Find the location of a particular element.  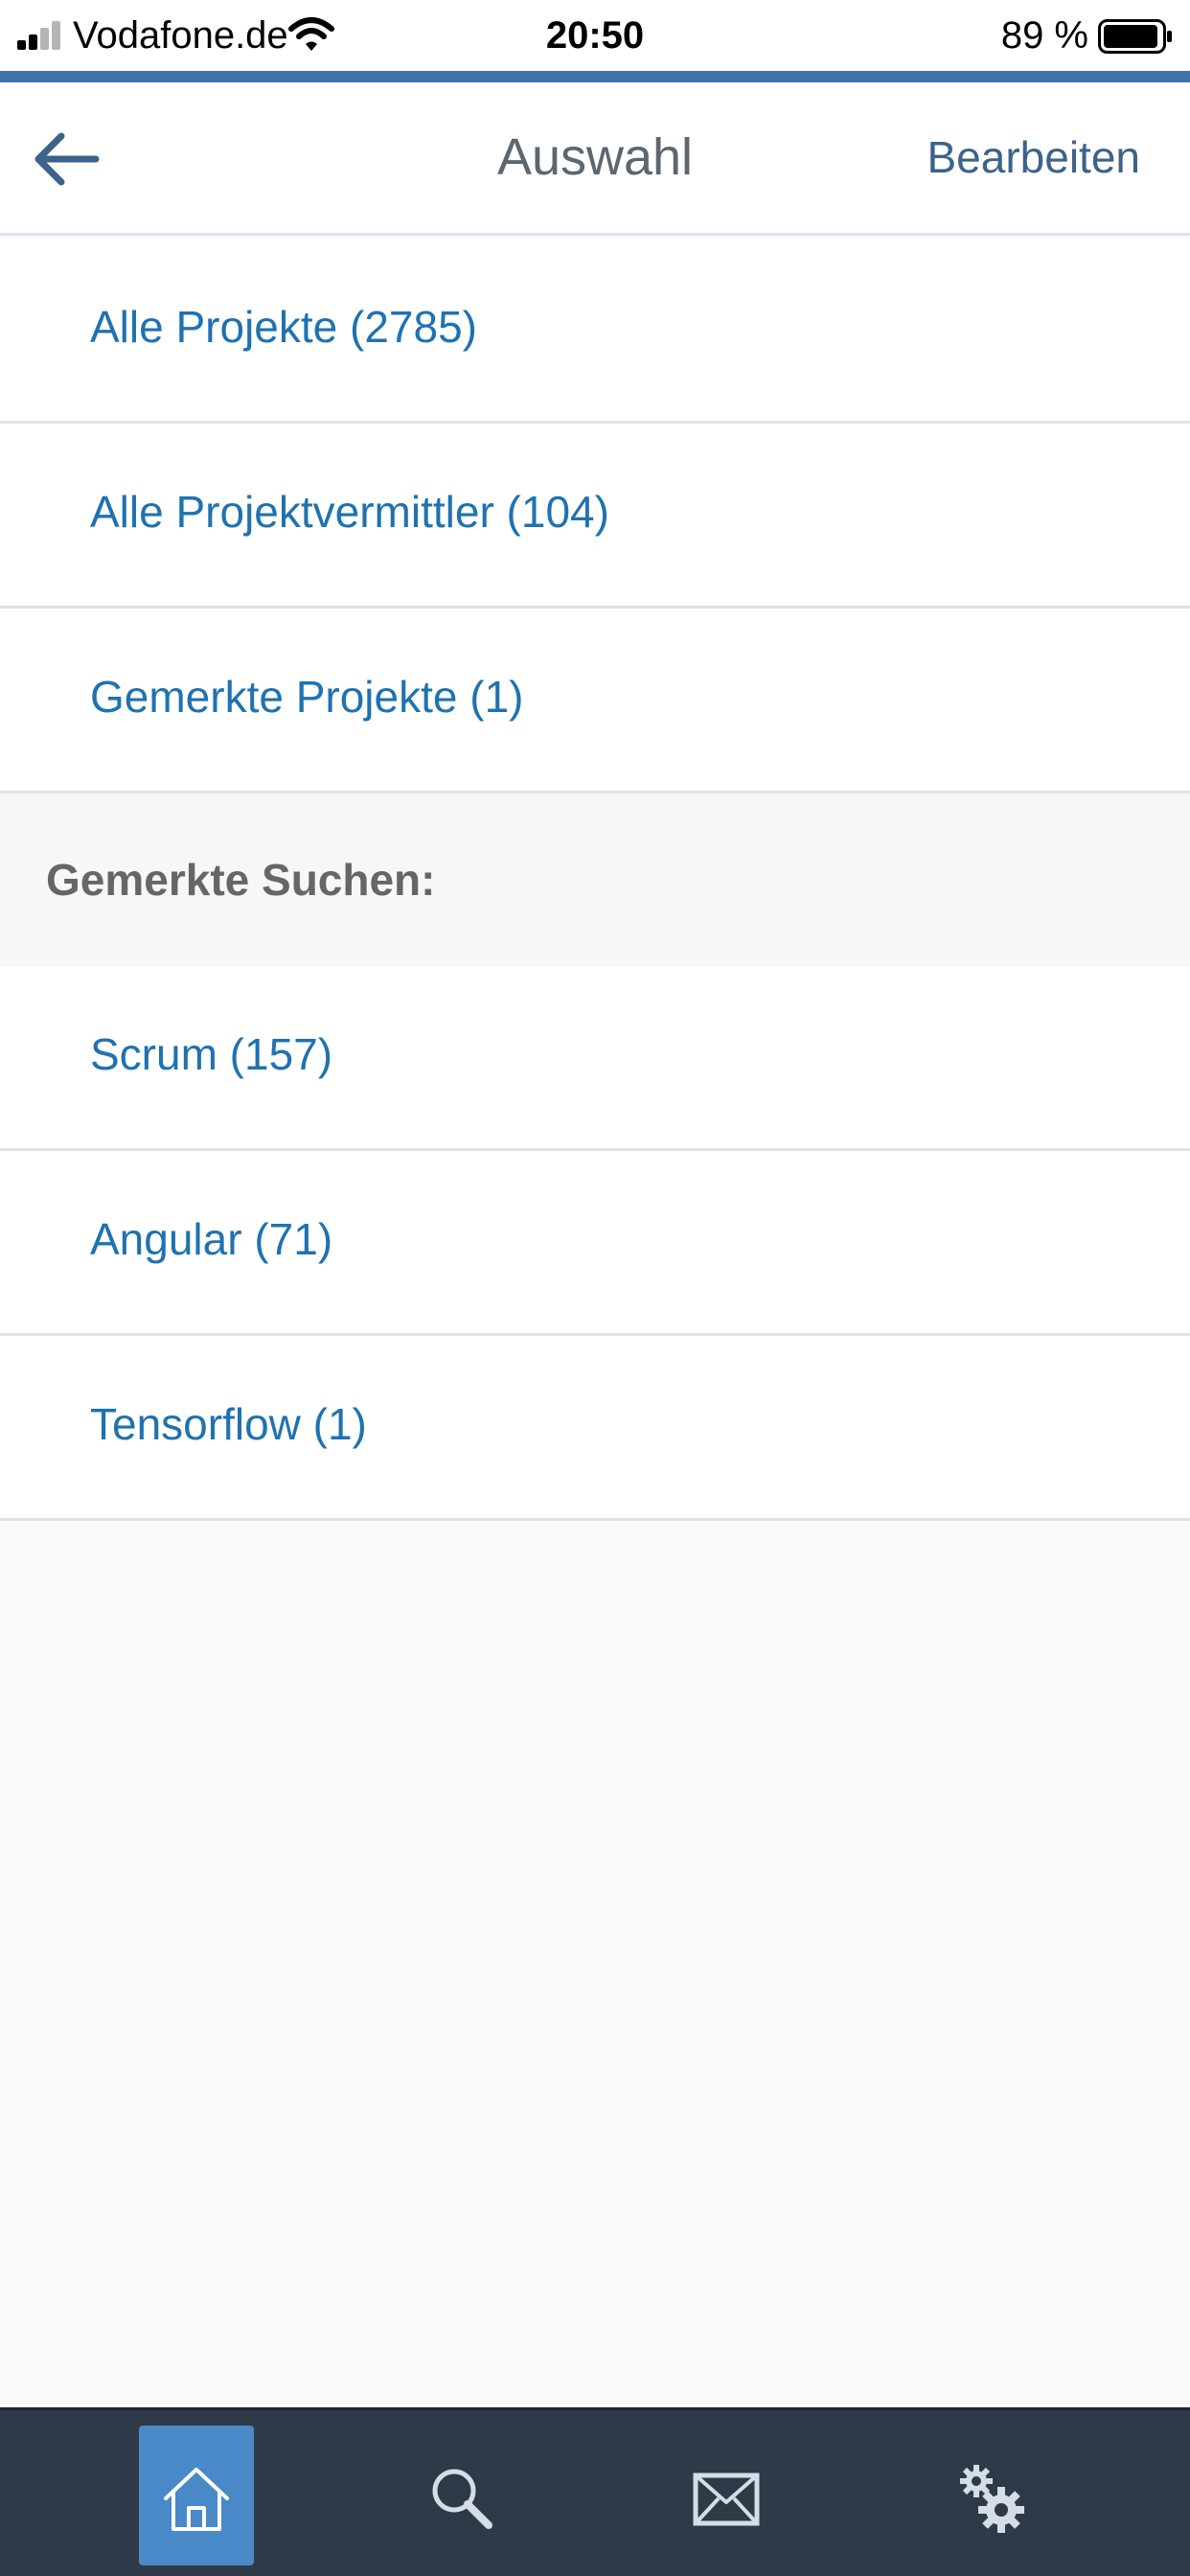

saved-search-item: Angular (71) is located at coordinates (595, 1243).